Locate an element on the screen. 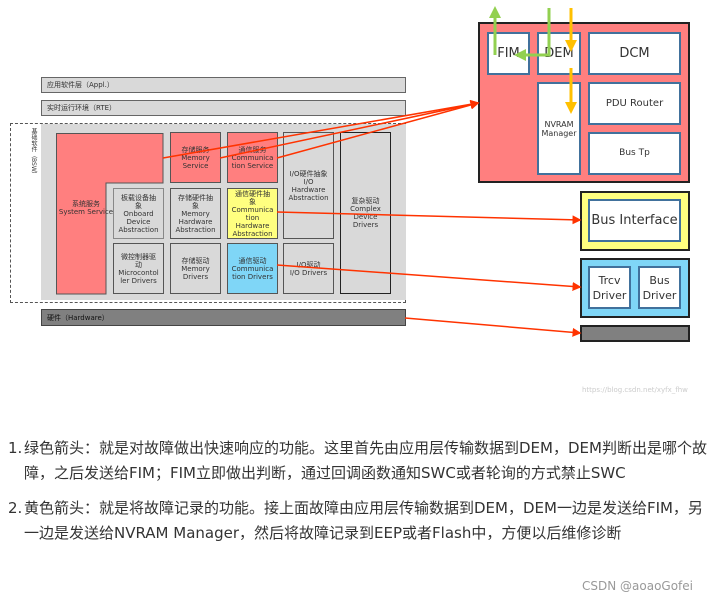 The width and height of the screenshot is (715, 603). red-arrow-system is located at coordinates (321, 129).